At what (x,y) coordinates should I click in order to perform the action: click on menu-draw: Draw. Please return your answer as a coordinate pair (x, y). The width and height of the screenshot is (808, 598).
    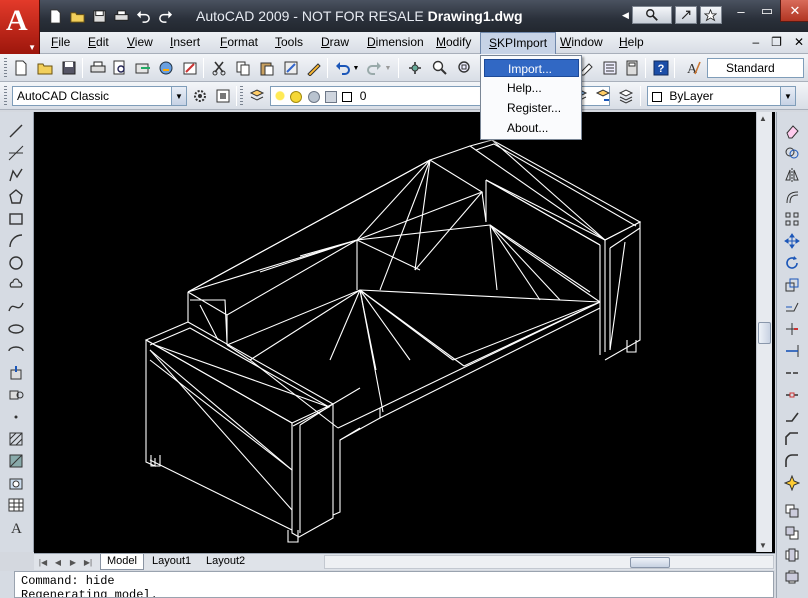
    Looking at the image, I should click on (335, 42).